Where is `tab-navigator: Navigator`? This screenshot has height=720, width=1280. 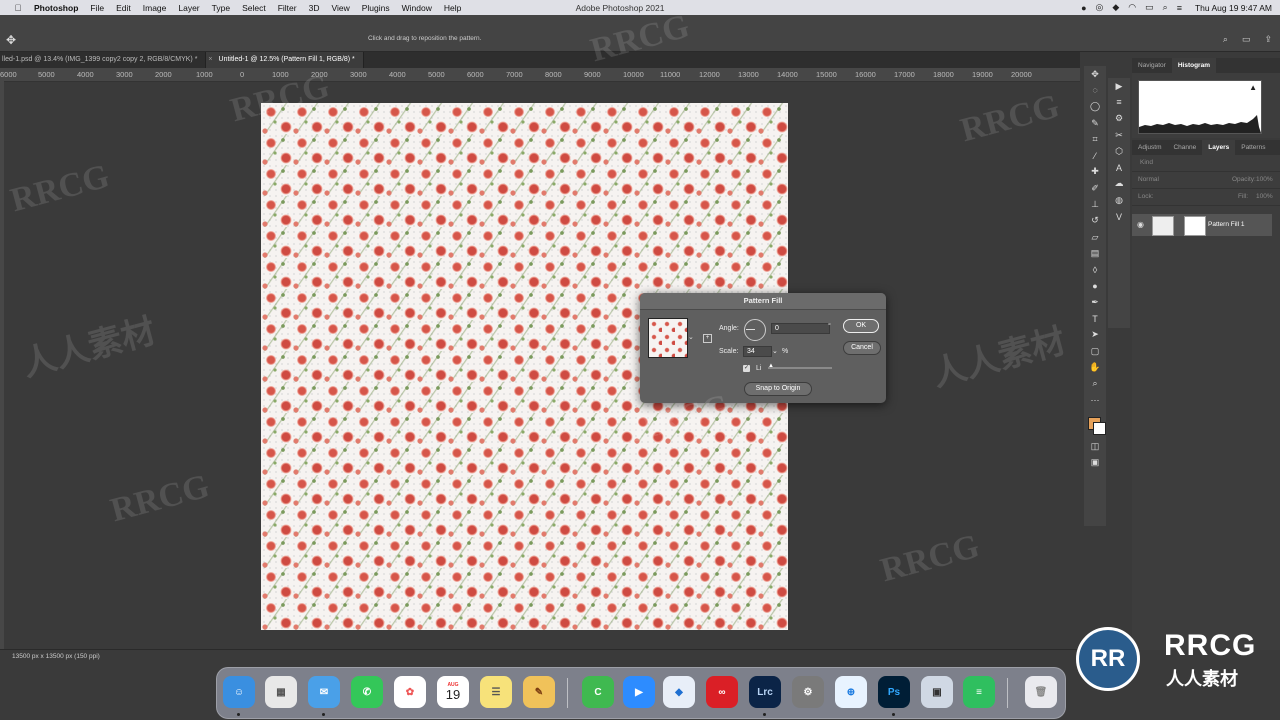
tab-navigator: Navigator is located at coordinates (1152, 65).